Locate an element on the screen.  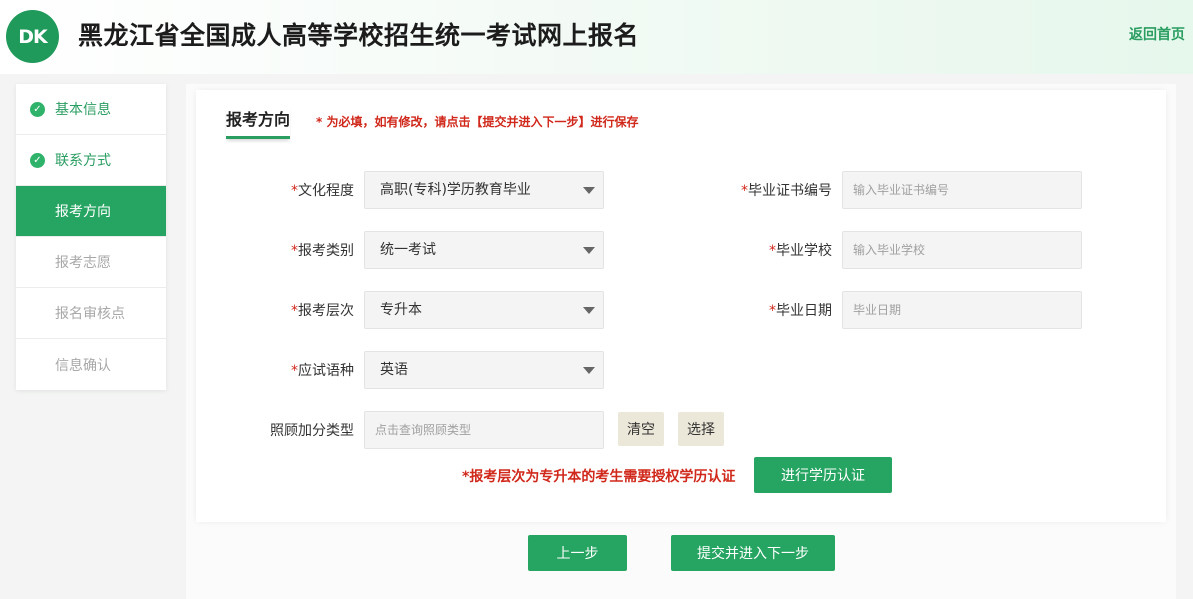
exam-category-label: *报考类别 is located at coordinates (322, 251).